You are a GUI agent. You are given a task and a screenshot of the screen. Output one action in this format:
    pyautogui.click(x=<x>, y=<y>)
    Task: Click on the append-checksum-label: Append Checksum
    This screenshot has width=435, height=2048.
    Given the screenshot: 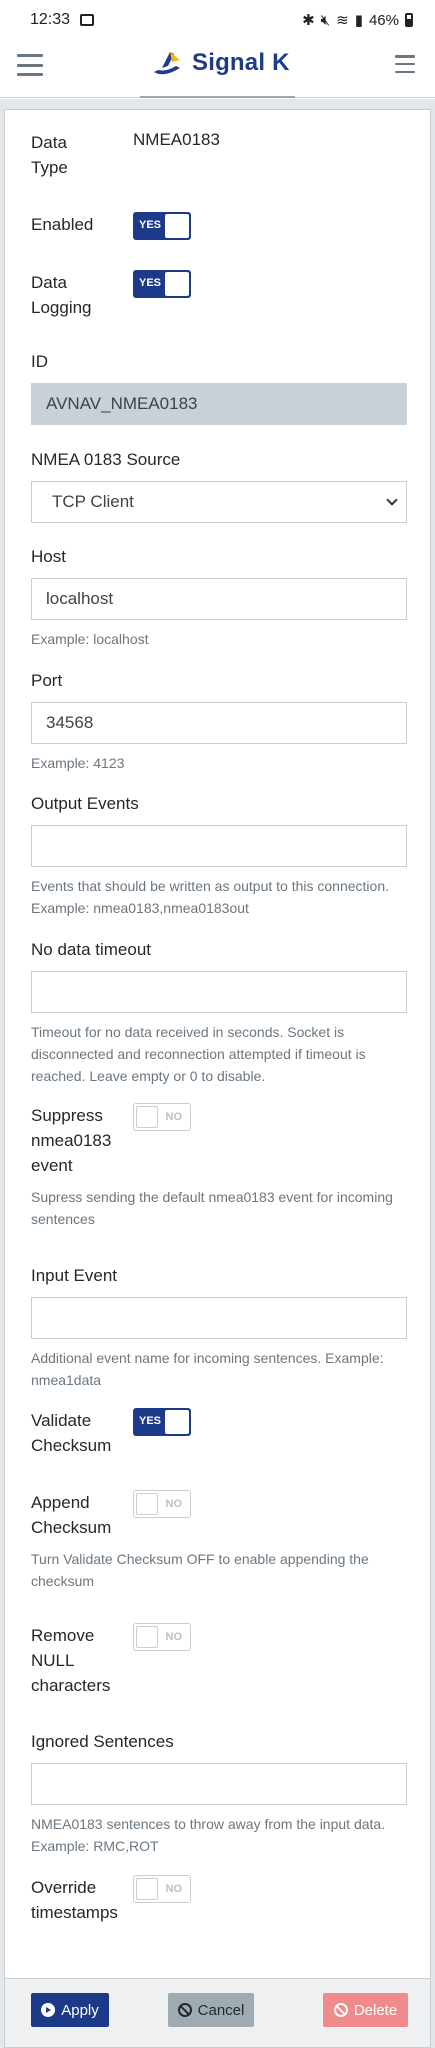 What is the action you would take?
    pyautogui.click(x=71, y=1515)
    